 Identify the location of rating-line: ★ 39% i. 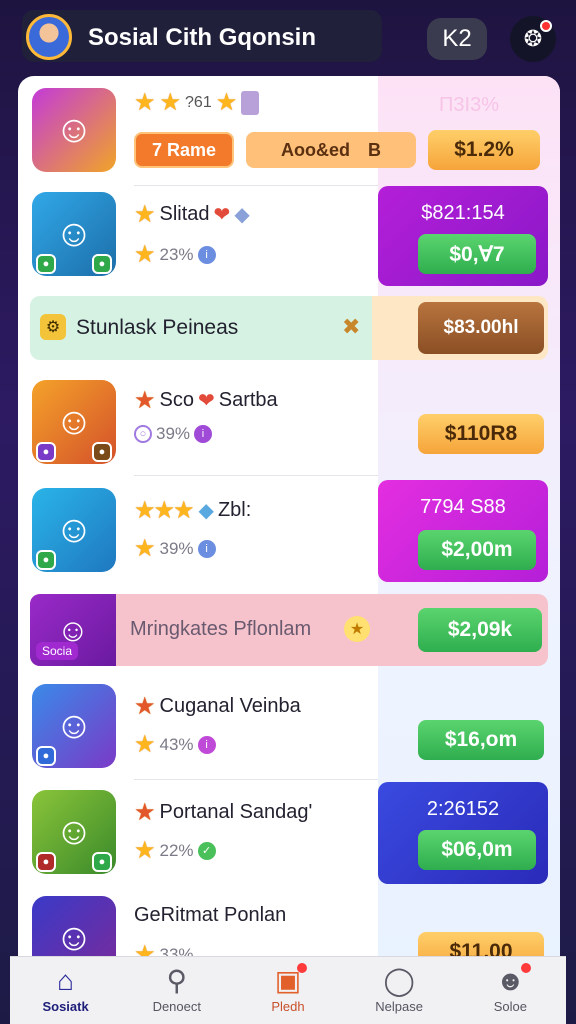
(175, 548).